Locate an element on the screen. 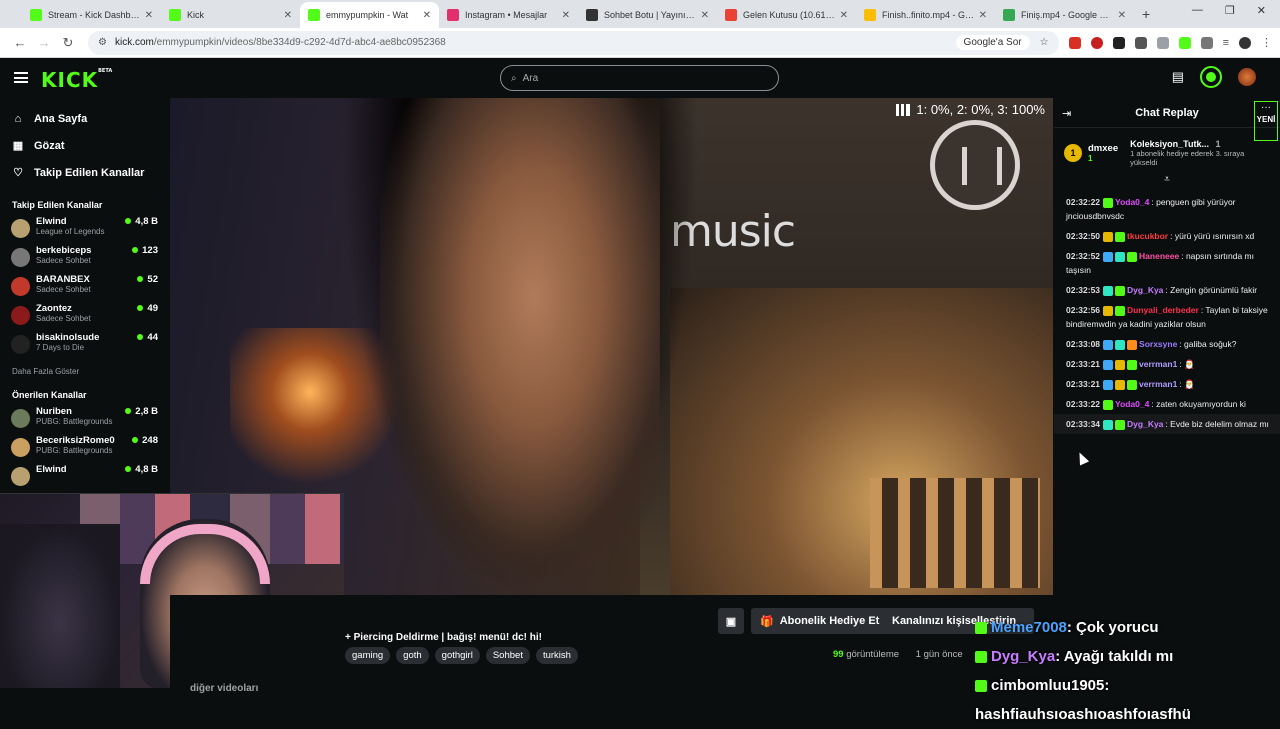 This screenshot has height=729, width=1280. channel-item: Nuriben PUBG: Battlegrounds 2,8 B is located at coordinates (84, 420).